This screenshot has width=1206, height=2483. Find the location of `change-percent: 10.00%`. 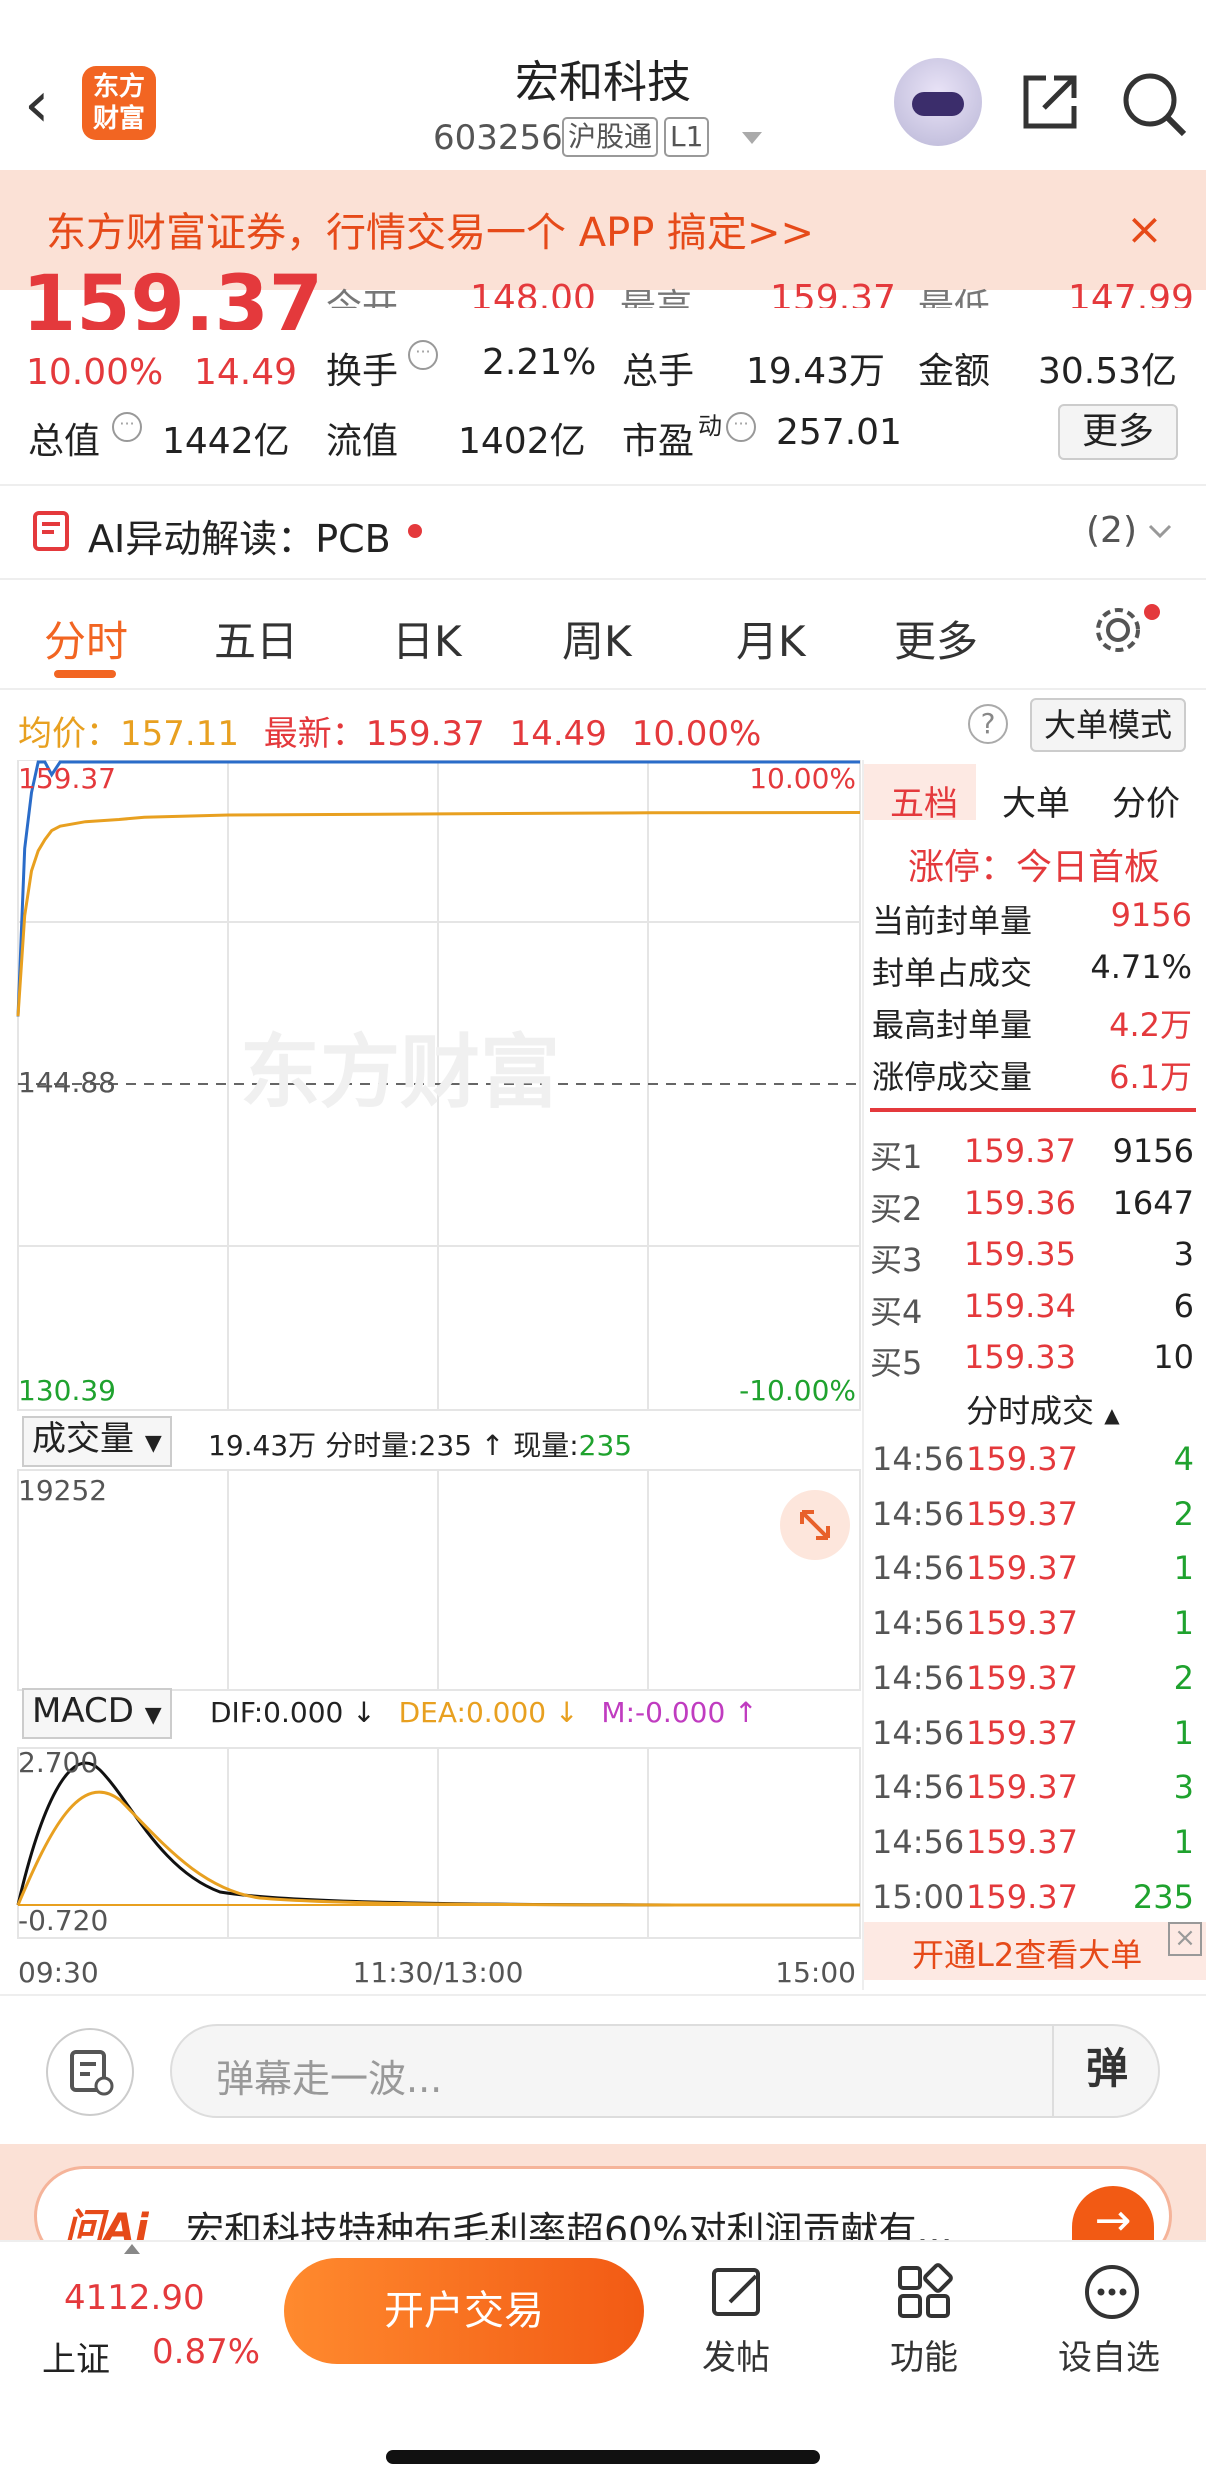

change-percent: 10.00% is located at coordinates (95, 372).